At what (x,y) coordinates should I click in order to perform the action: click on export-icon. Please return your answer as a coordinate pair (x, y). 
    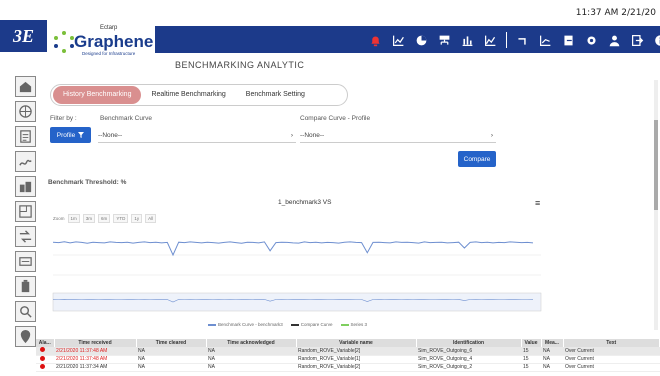
    Looking at the image, I should click on (568, 40).